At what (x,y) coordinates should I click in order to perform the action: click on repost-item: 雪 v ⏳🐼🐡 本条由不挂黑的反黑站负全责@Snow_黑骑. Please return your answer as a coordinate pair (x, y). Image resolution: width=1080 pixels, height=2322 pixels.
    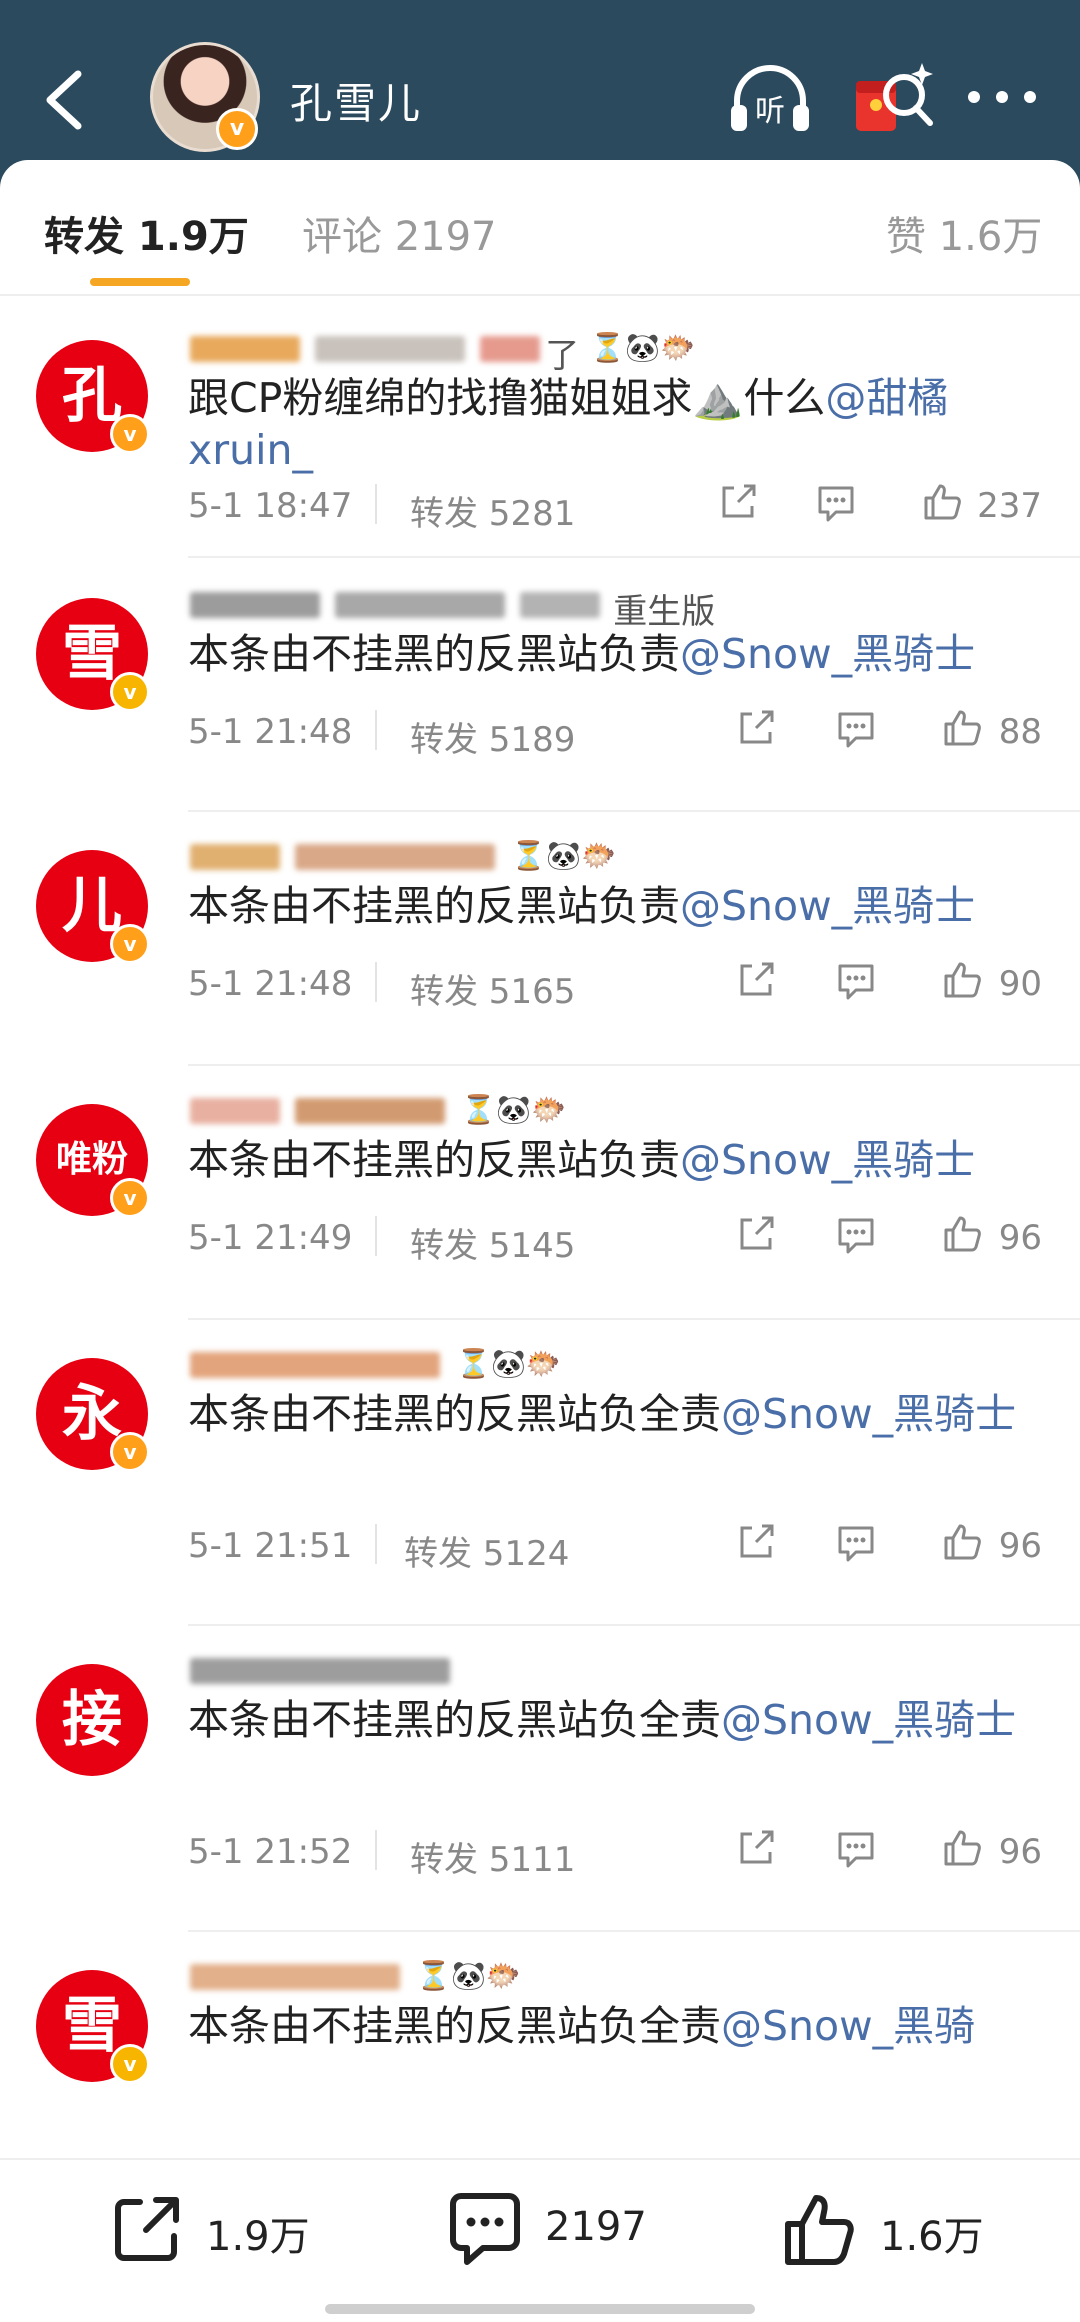
    Looking at the image, I should click on (540, 2045).